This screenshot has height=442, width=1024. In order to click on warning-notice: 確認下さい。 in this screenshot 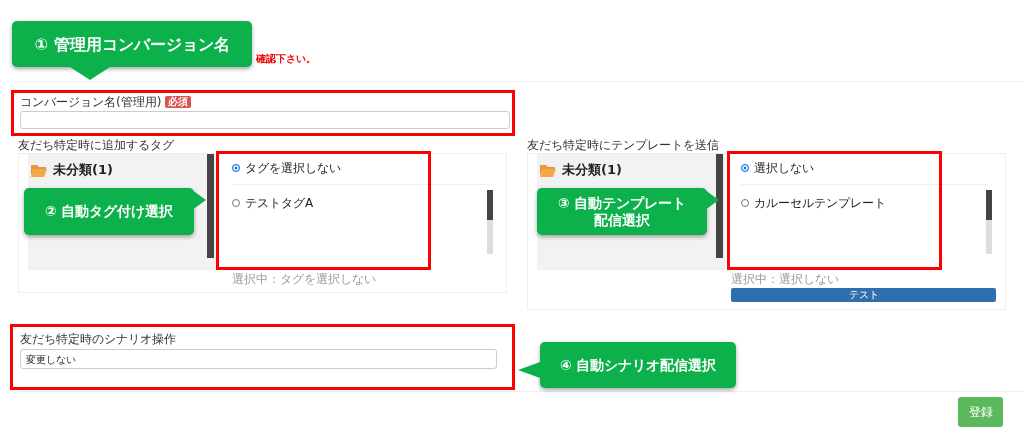, I will do `click(286, 59)`.